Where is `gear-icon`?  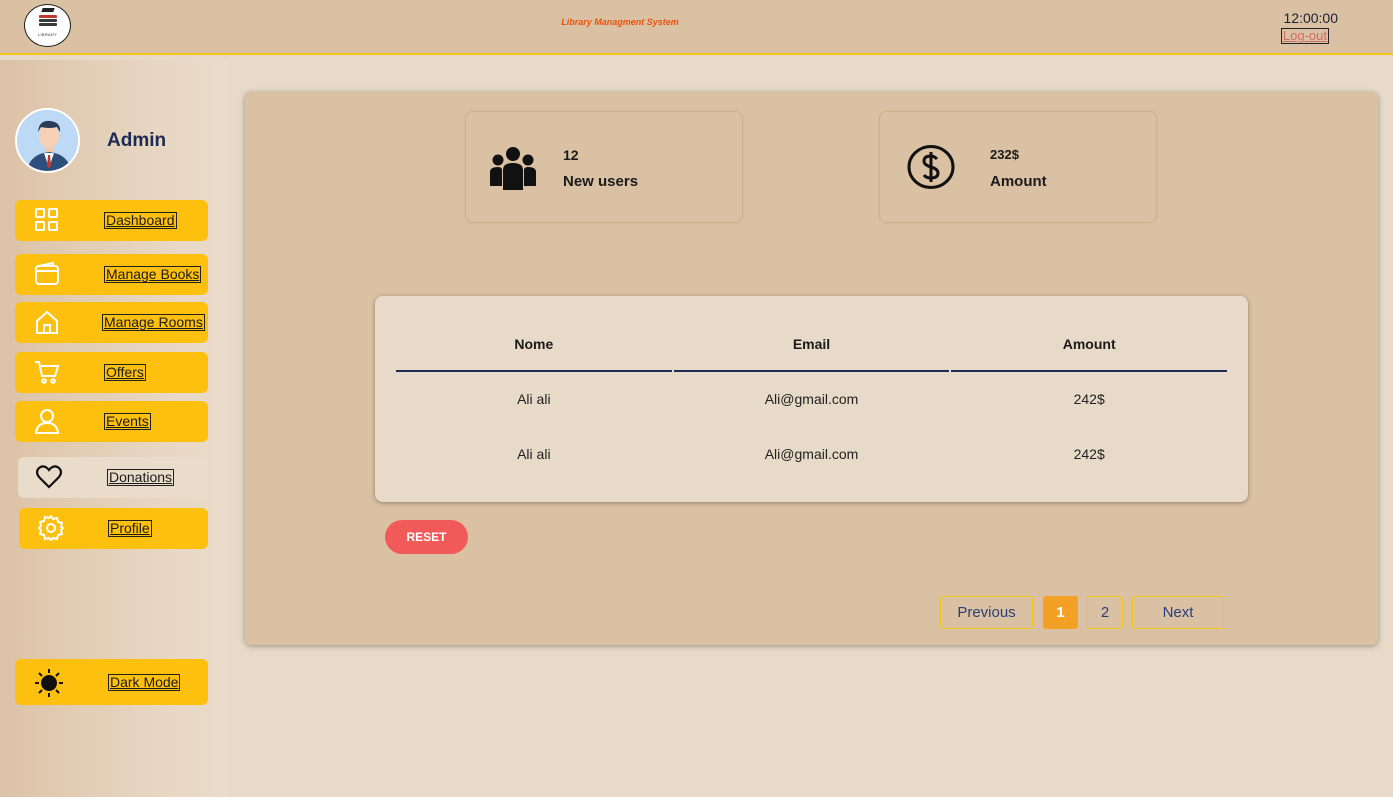 gear-icon is located at coordinates (51, 528).